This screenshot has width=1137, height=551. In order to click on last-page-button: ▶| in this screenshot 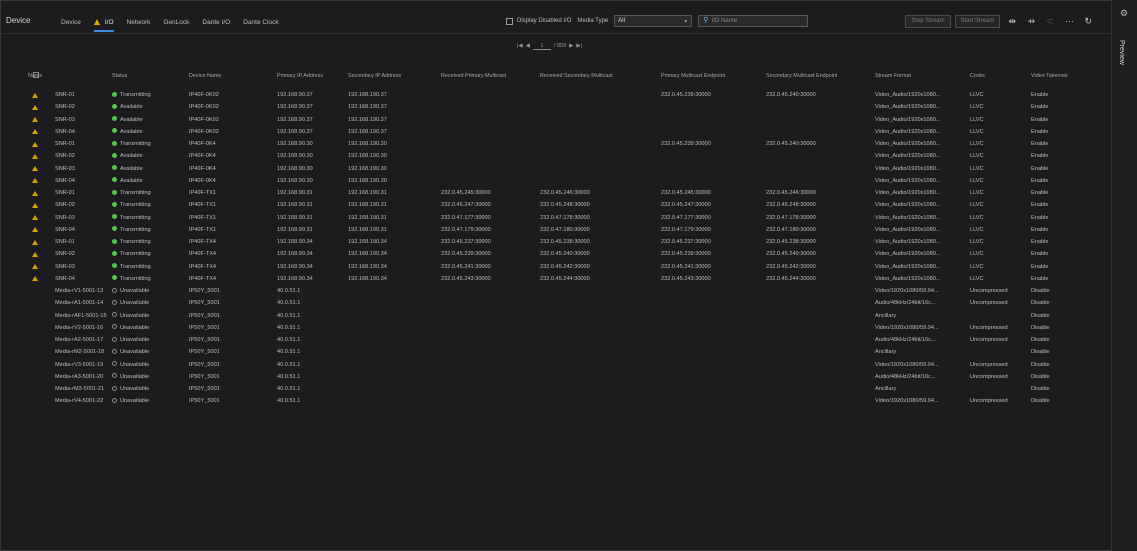, I will do `click(579, 46)`.